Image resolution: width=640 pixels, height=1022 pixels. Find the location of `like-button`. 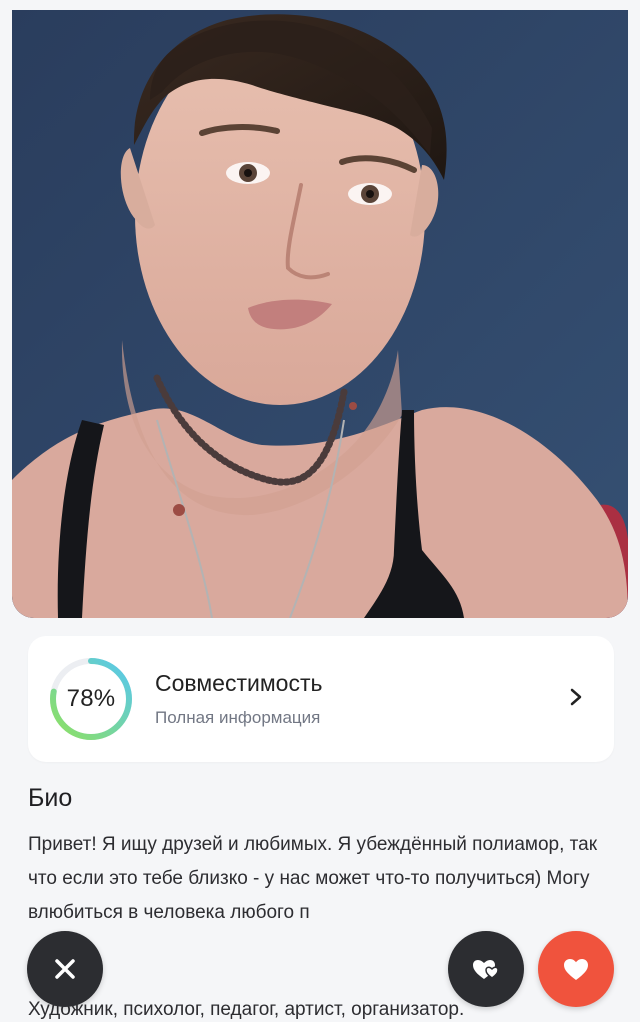

like-button is located at coordinates (576, 969).